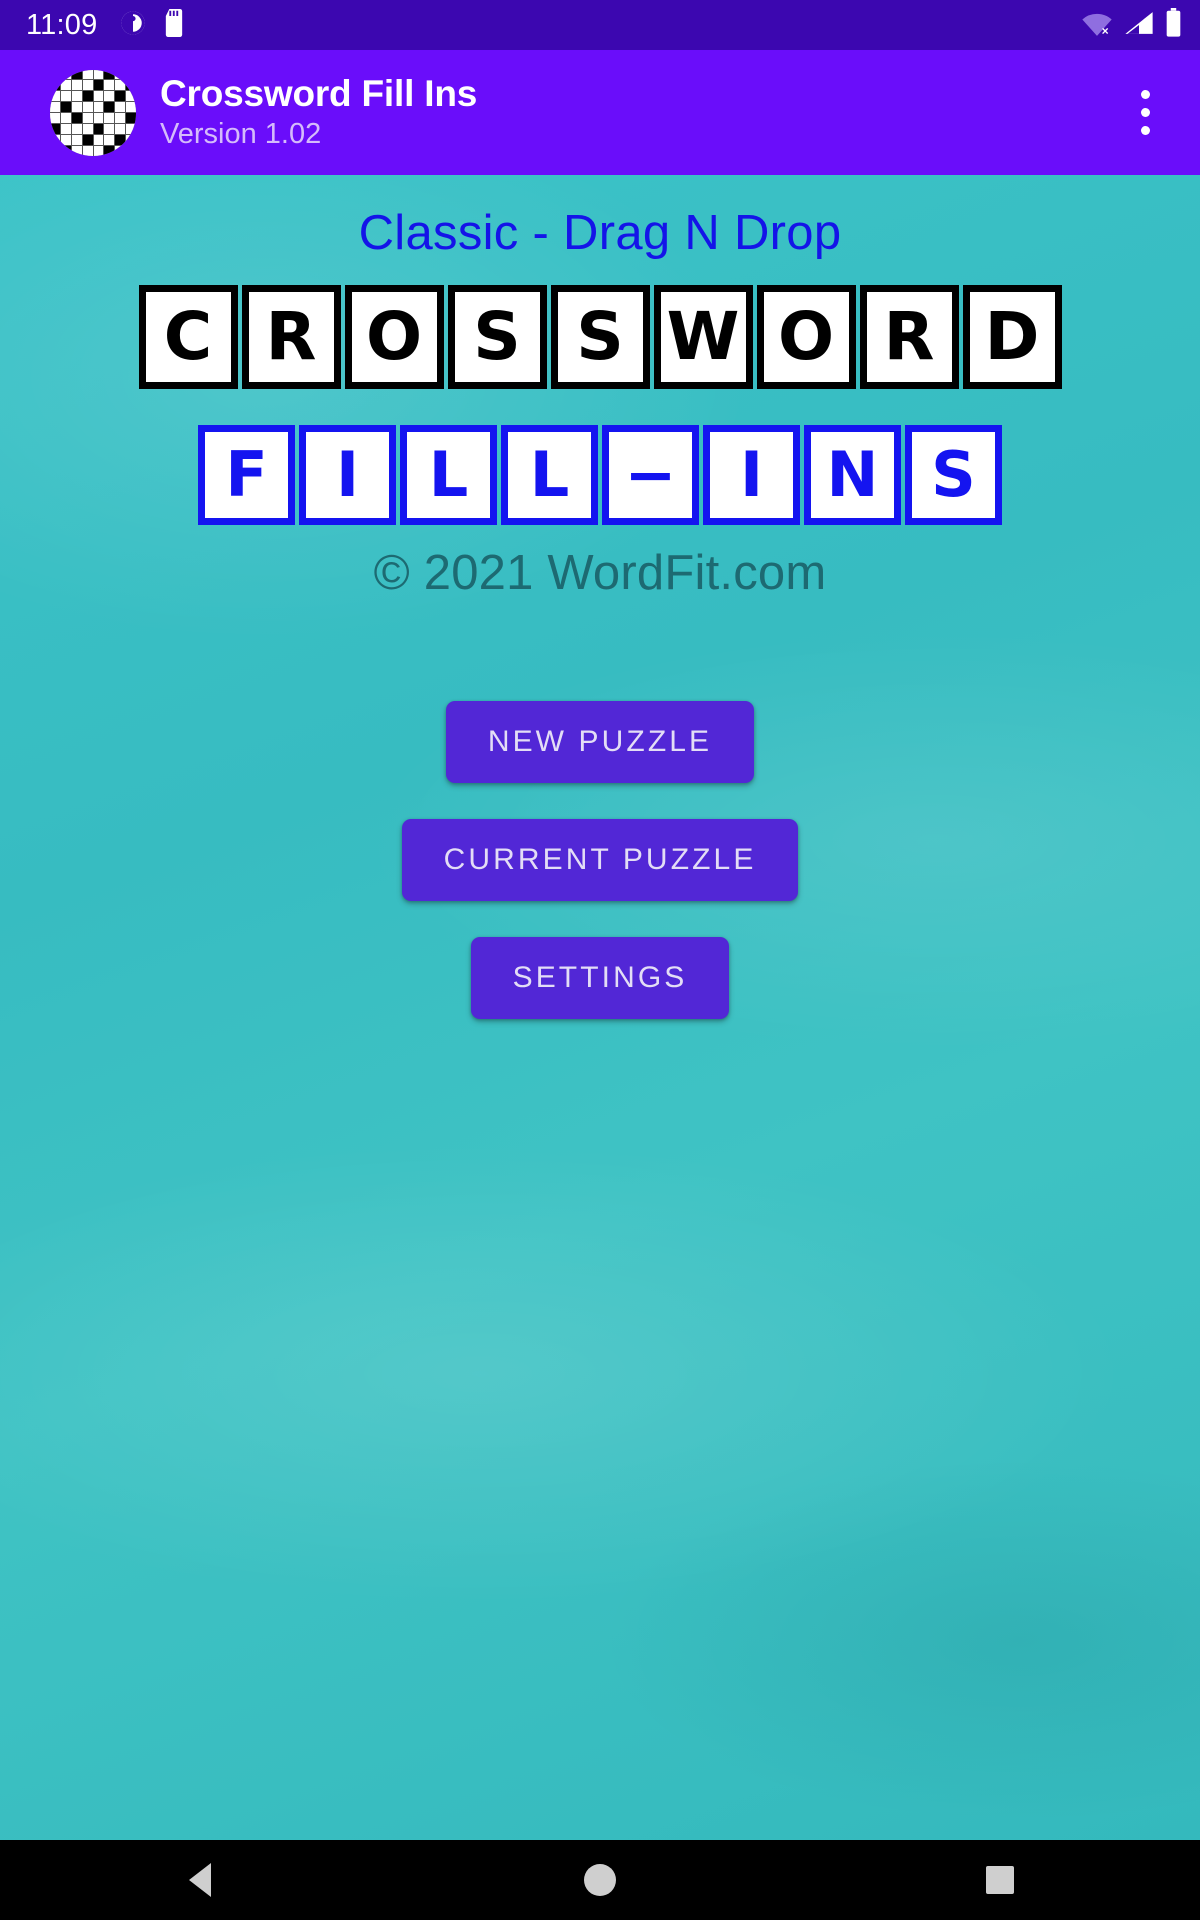 The height and width of the screenshot is (1920, 1200). I want to click on crossword-circle-logo, so click(93, 112).